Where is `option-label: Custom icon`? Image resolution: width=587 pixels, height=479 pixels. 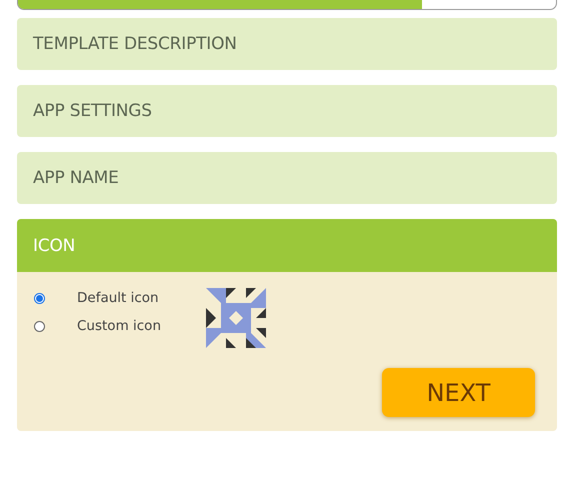 option-label: Custom icon is located at coordinates (119, 326).